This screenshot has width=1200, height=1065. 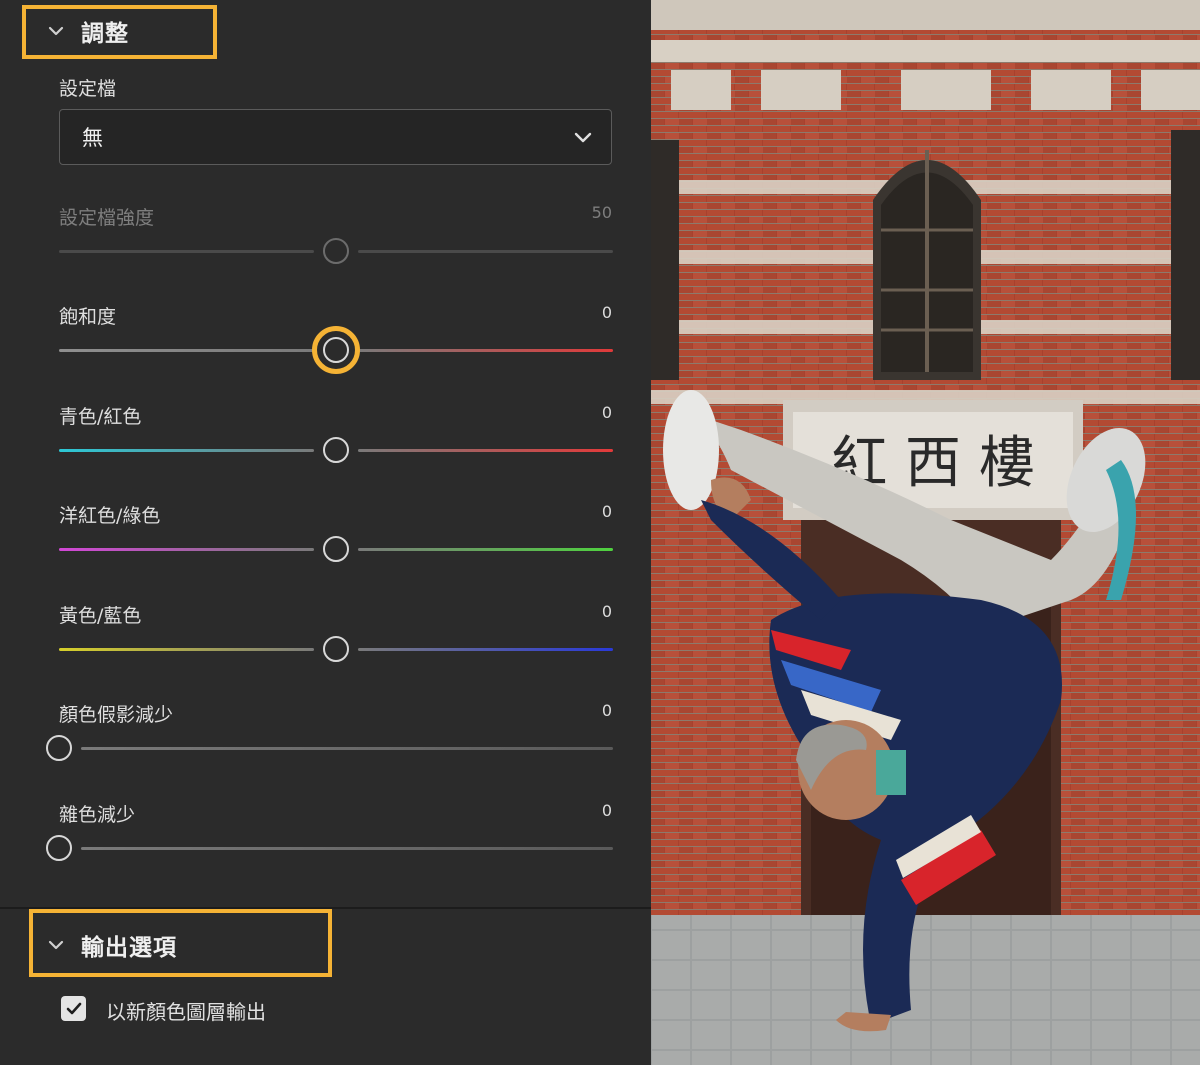 What do you see at coordinates (336, 549) in the screenshot?
I see `magenta-green-thumb` at bounding box center [336, 549].